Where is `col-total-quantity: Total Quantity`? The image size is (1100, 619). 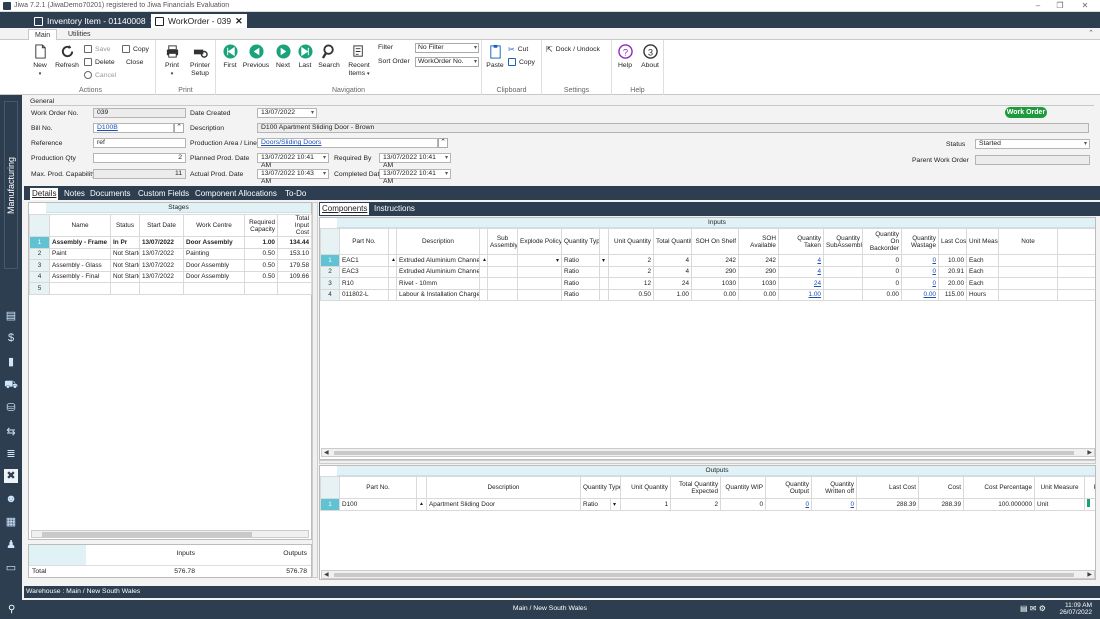
col-total-quantity: Total Quantity is located at coordinates (672, 241).